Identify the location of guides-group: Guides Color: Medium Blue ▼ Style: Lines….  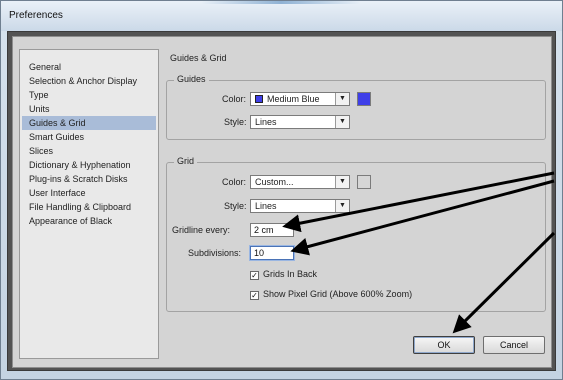
(356, 107).